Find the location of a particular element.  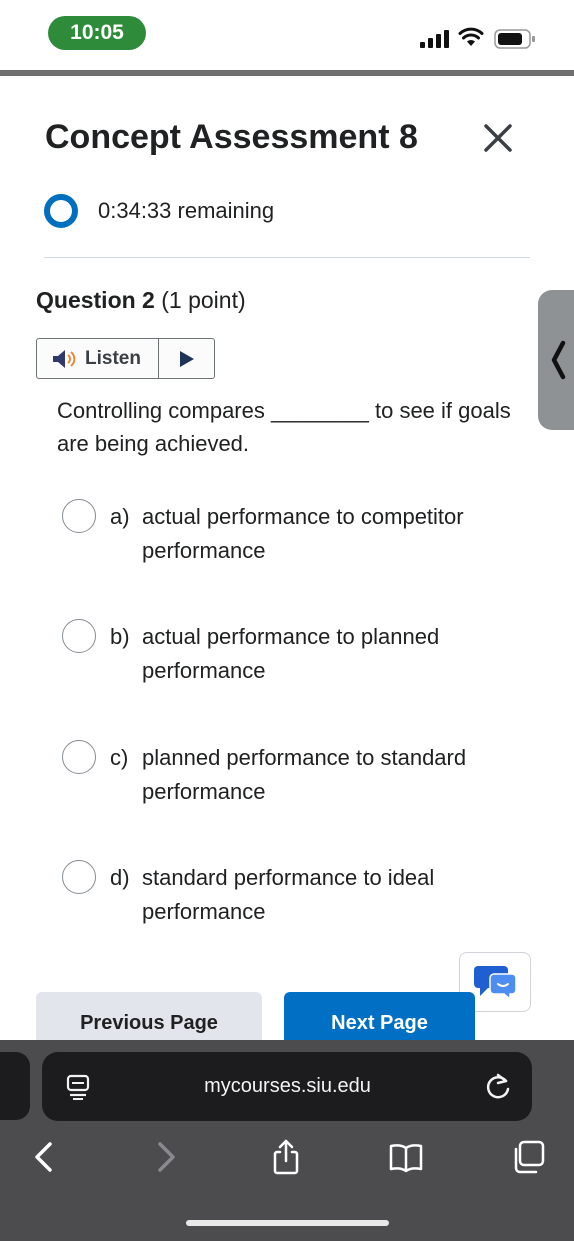

play-button is located at coordinates (186, 358).